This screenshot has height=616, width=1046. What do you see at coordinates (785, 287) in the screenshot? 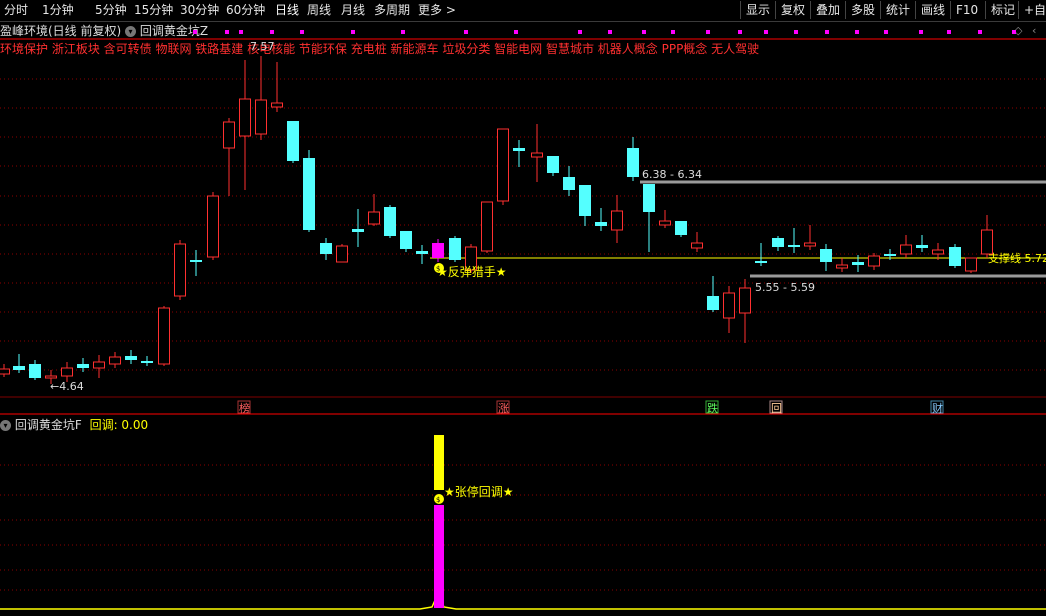
I see `support-label: 5.55 - 5.59` at bounding box center [785, 287].